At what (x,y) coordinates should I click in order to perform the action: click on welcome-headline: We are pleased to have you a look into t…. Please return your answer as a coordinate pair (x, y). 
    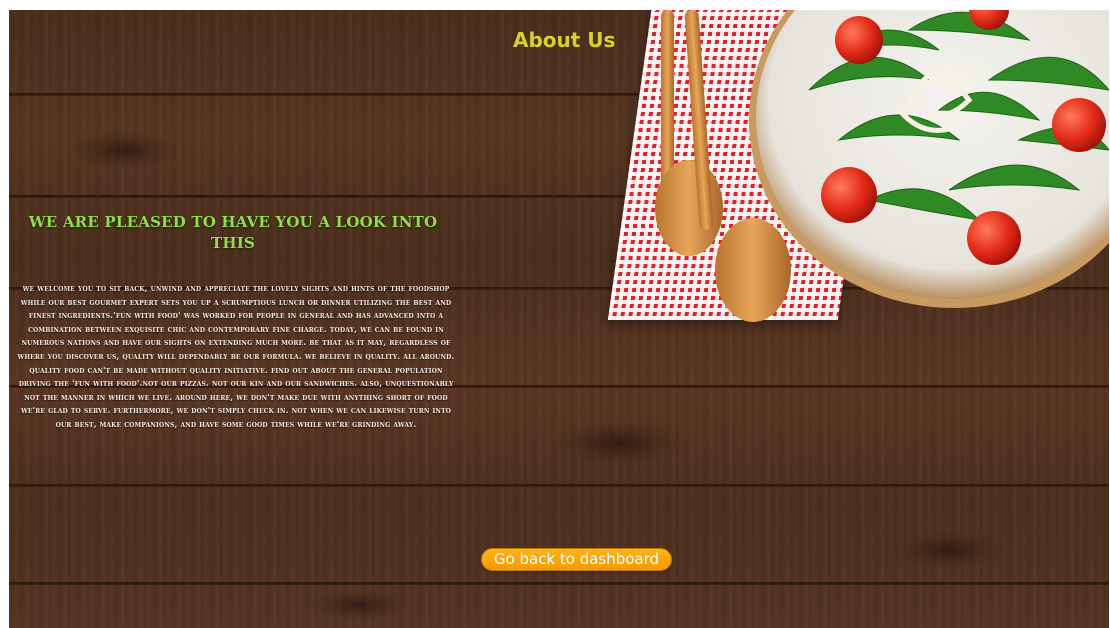
    Looking at the image, I should click on (233, 232).